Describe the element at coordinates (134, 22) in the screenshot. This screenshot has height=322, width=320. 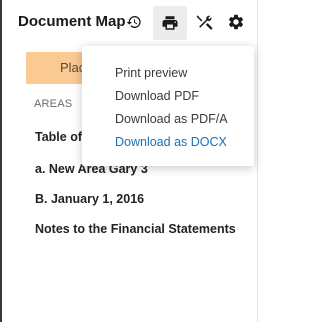
I see `history-icon` at that location.